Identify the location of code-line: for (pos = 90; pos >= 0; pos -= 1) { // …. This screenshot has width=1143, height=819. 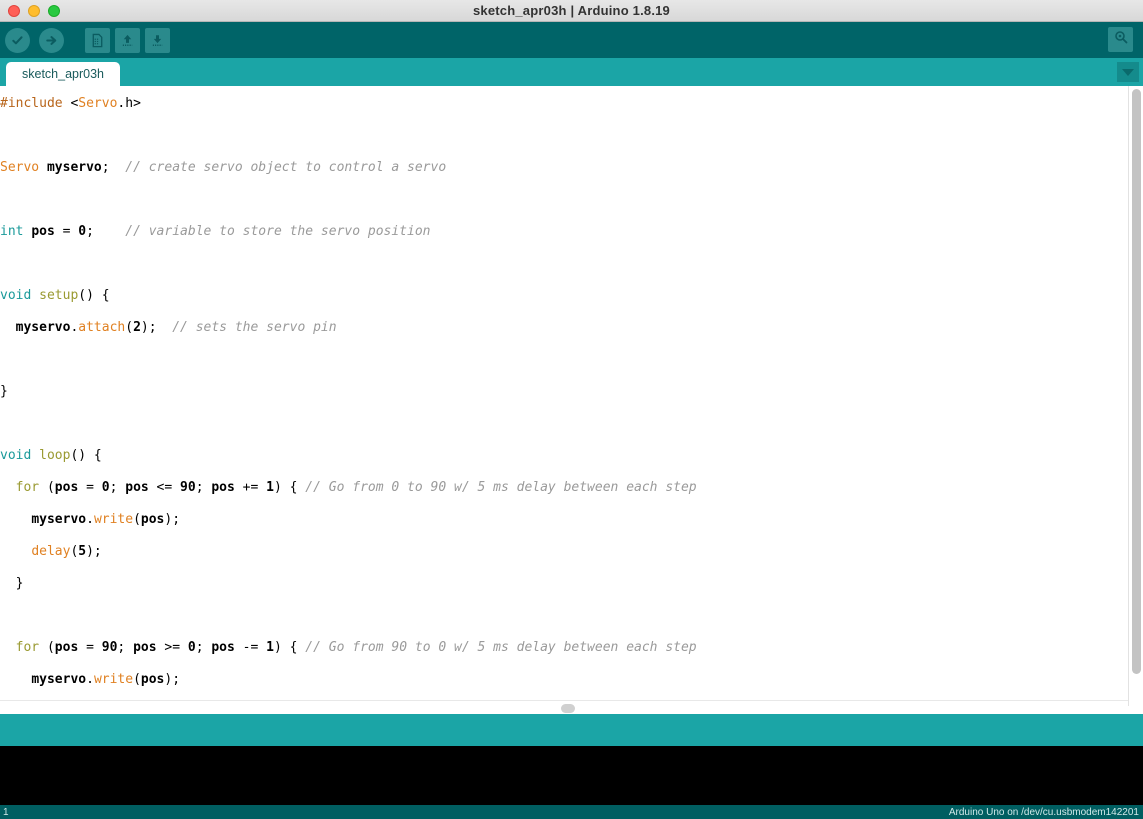
(364, 648).